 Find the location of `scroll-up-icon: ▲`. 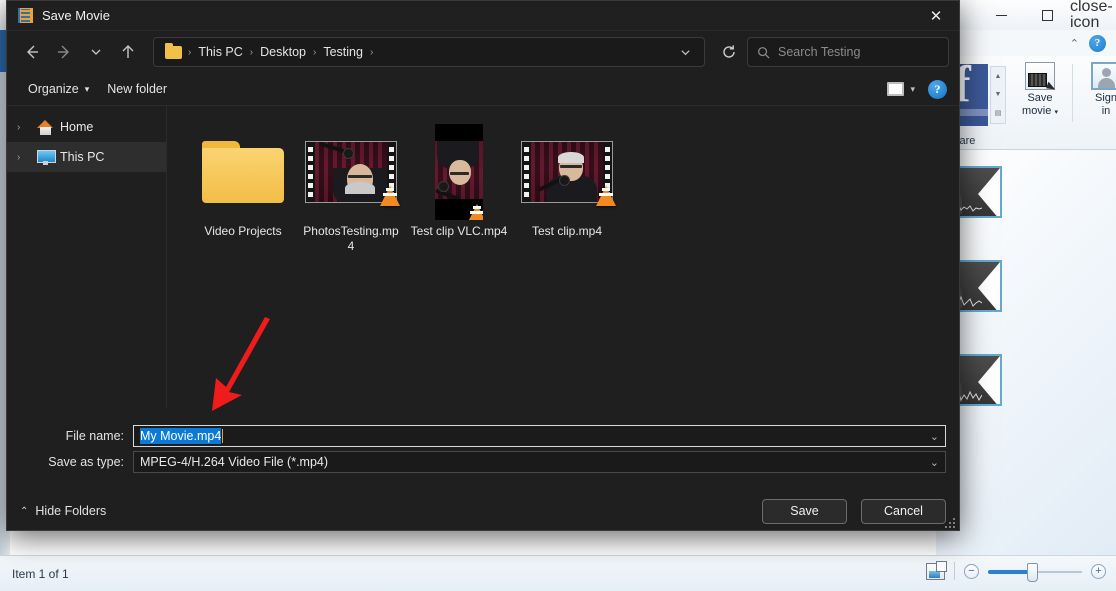

scroll-up-icon: ▲ is located at coordinates (998, 76).